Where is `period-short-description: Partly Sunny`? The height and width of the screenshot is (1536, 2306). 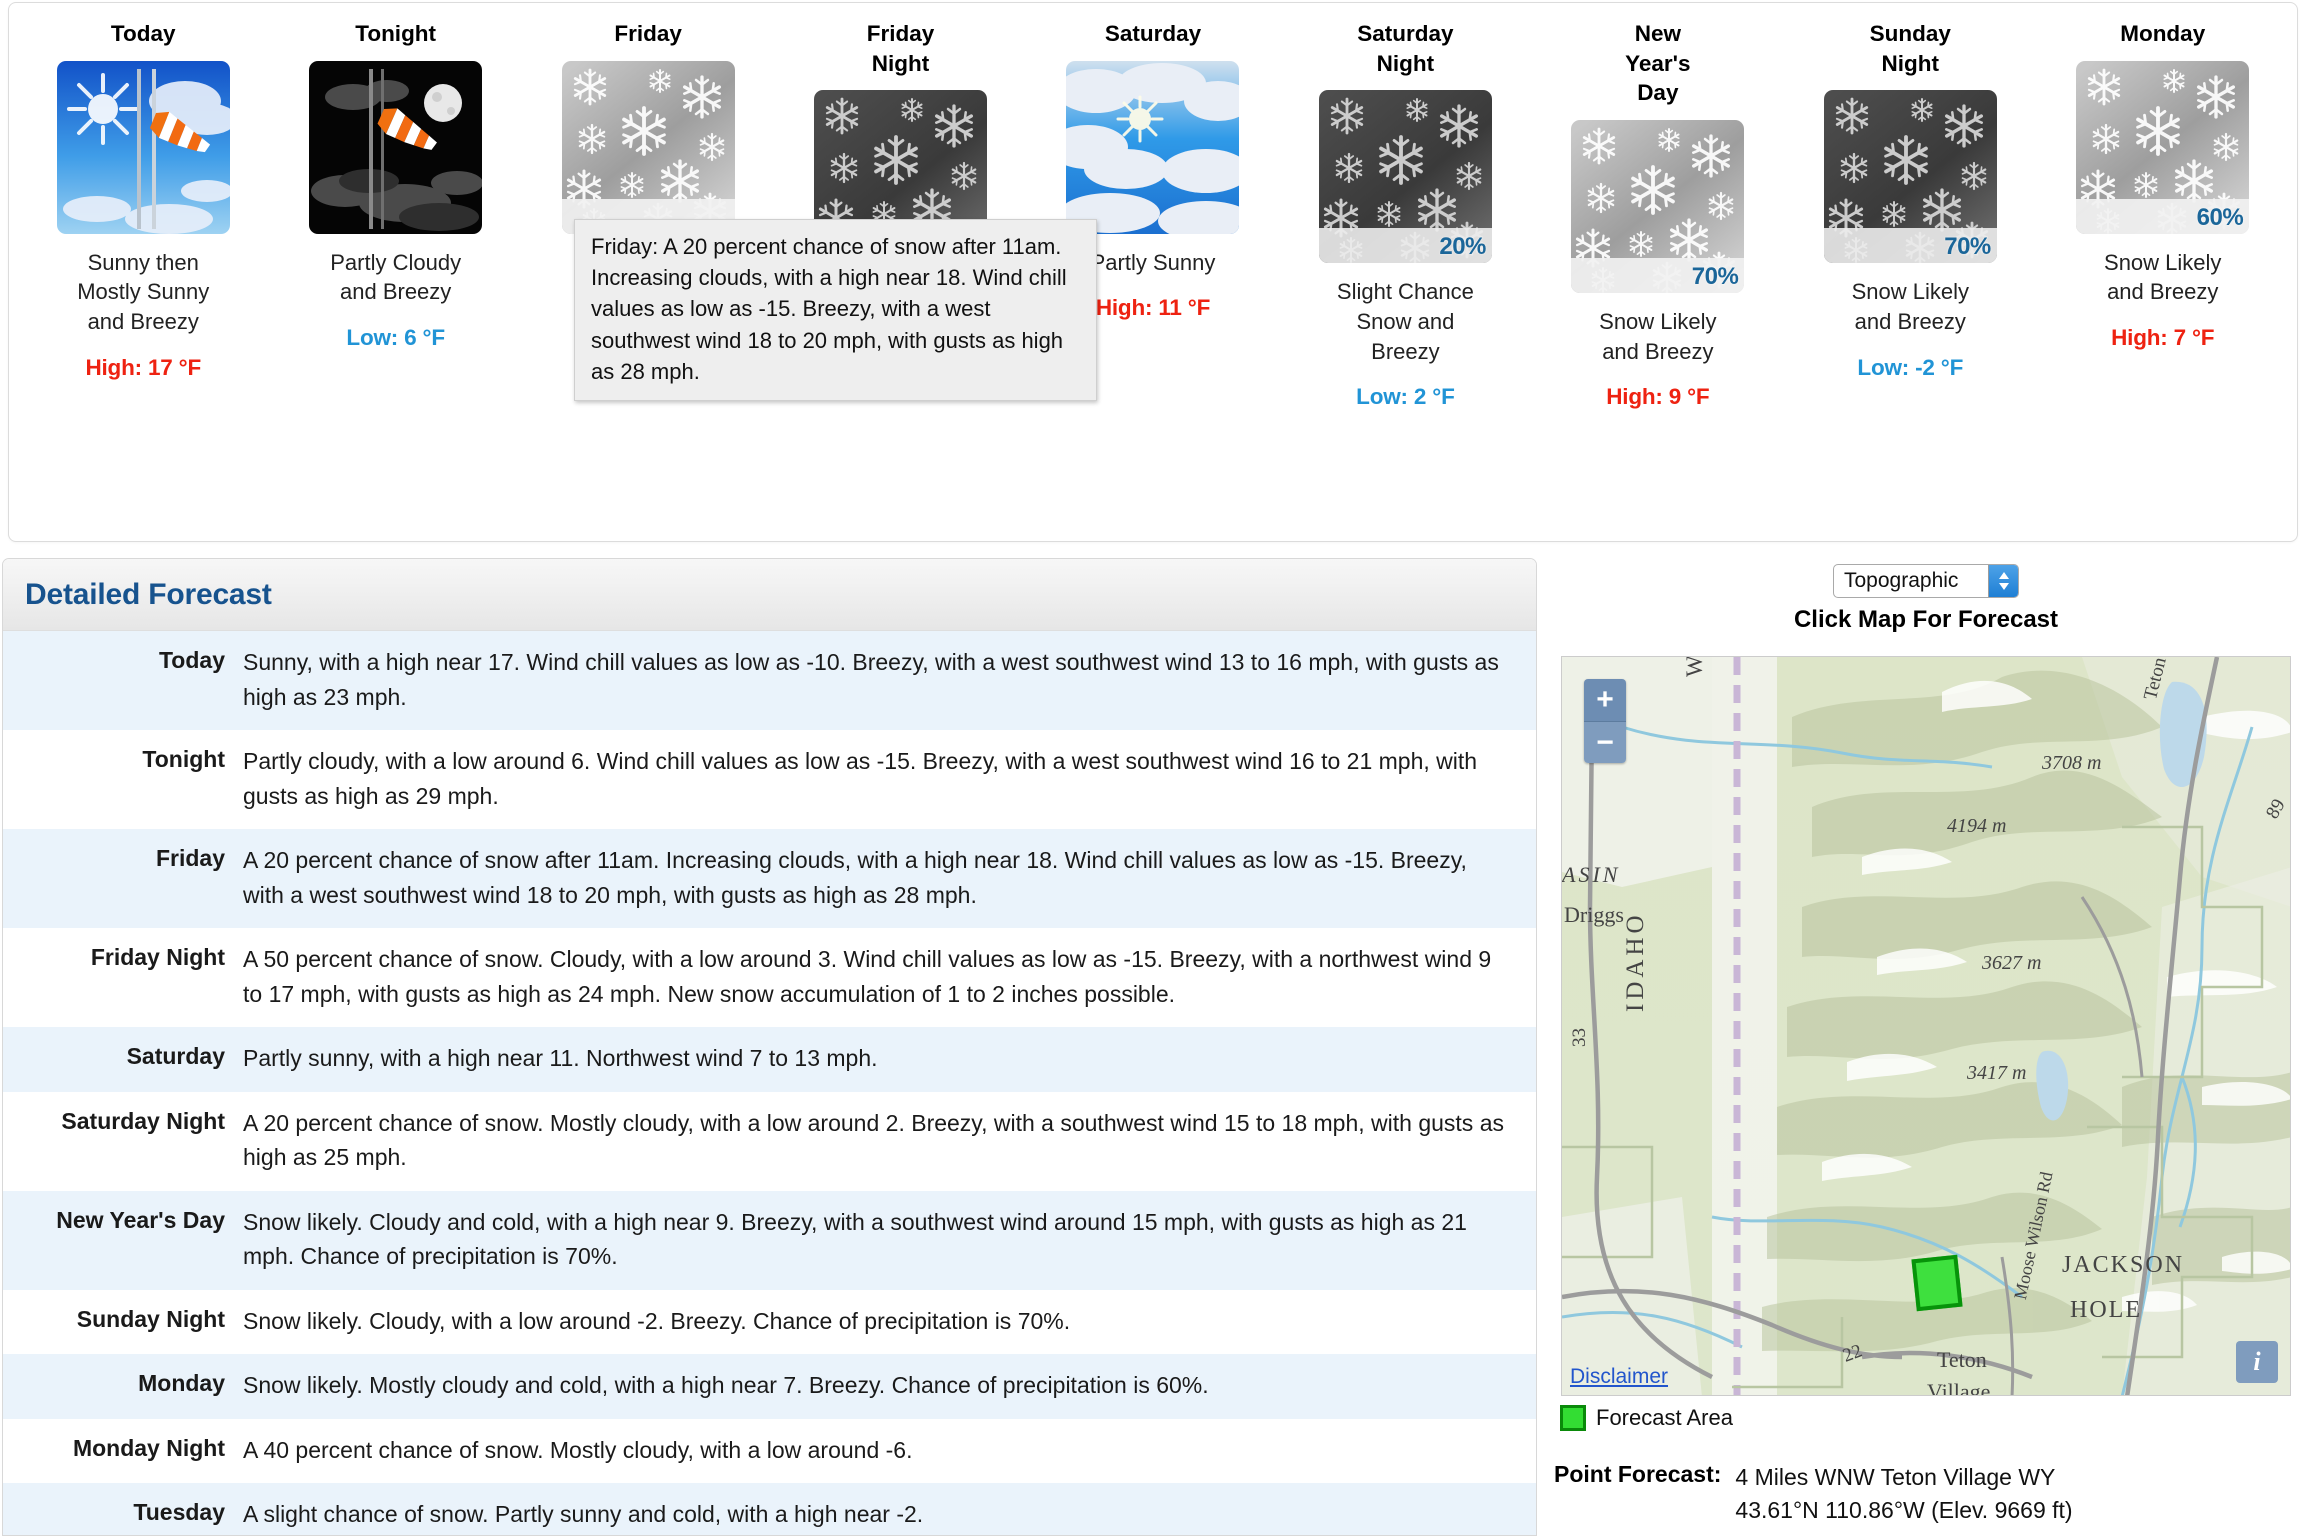
period-short-description: Partly Sunny is located at coordinates (1153, 262).